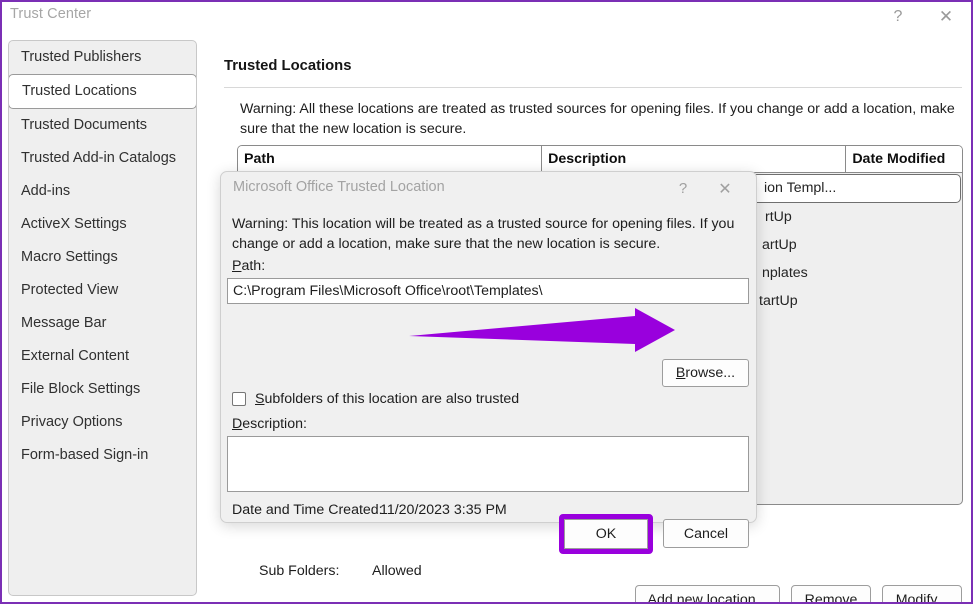 This screenshot has width=973, height=604. What do you see at coordinates (831, 598) in the screenshot?
I see `remove-label: Remove` at bounding box center [831, 598].